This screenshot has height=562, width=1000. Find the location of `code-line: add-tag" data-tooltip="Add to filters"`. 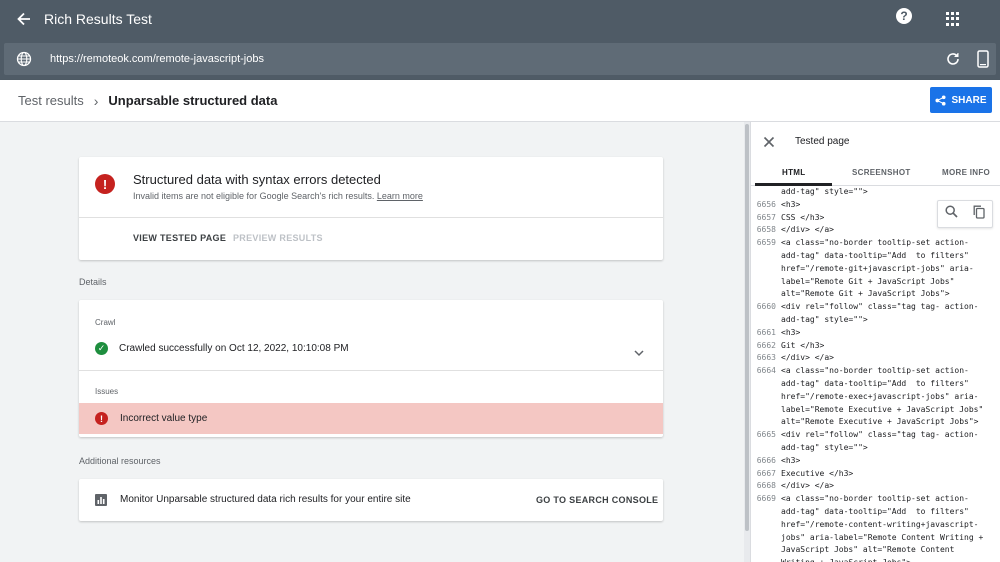

code-line: add-tag" data-tooltip="Add to filters" is located at coordinates (875, 256).